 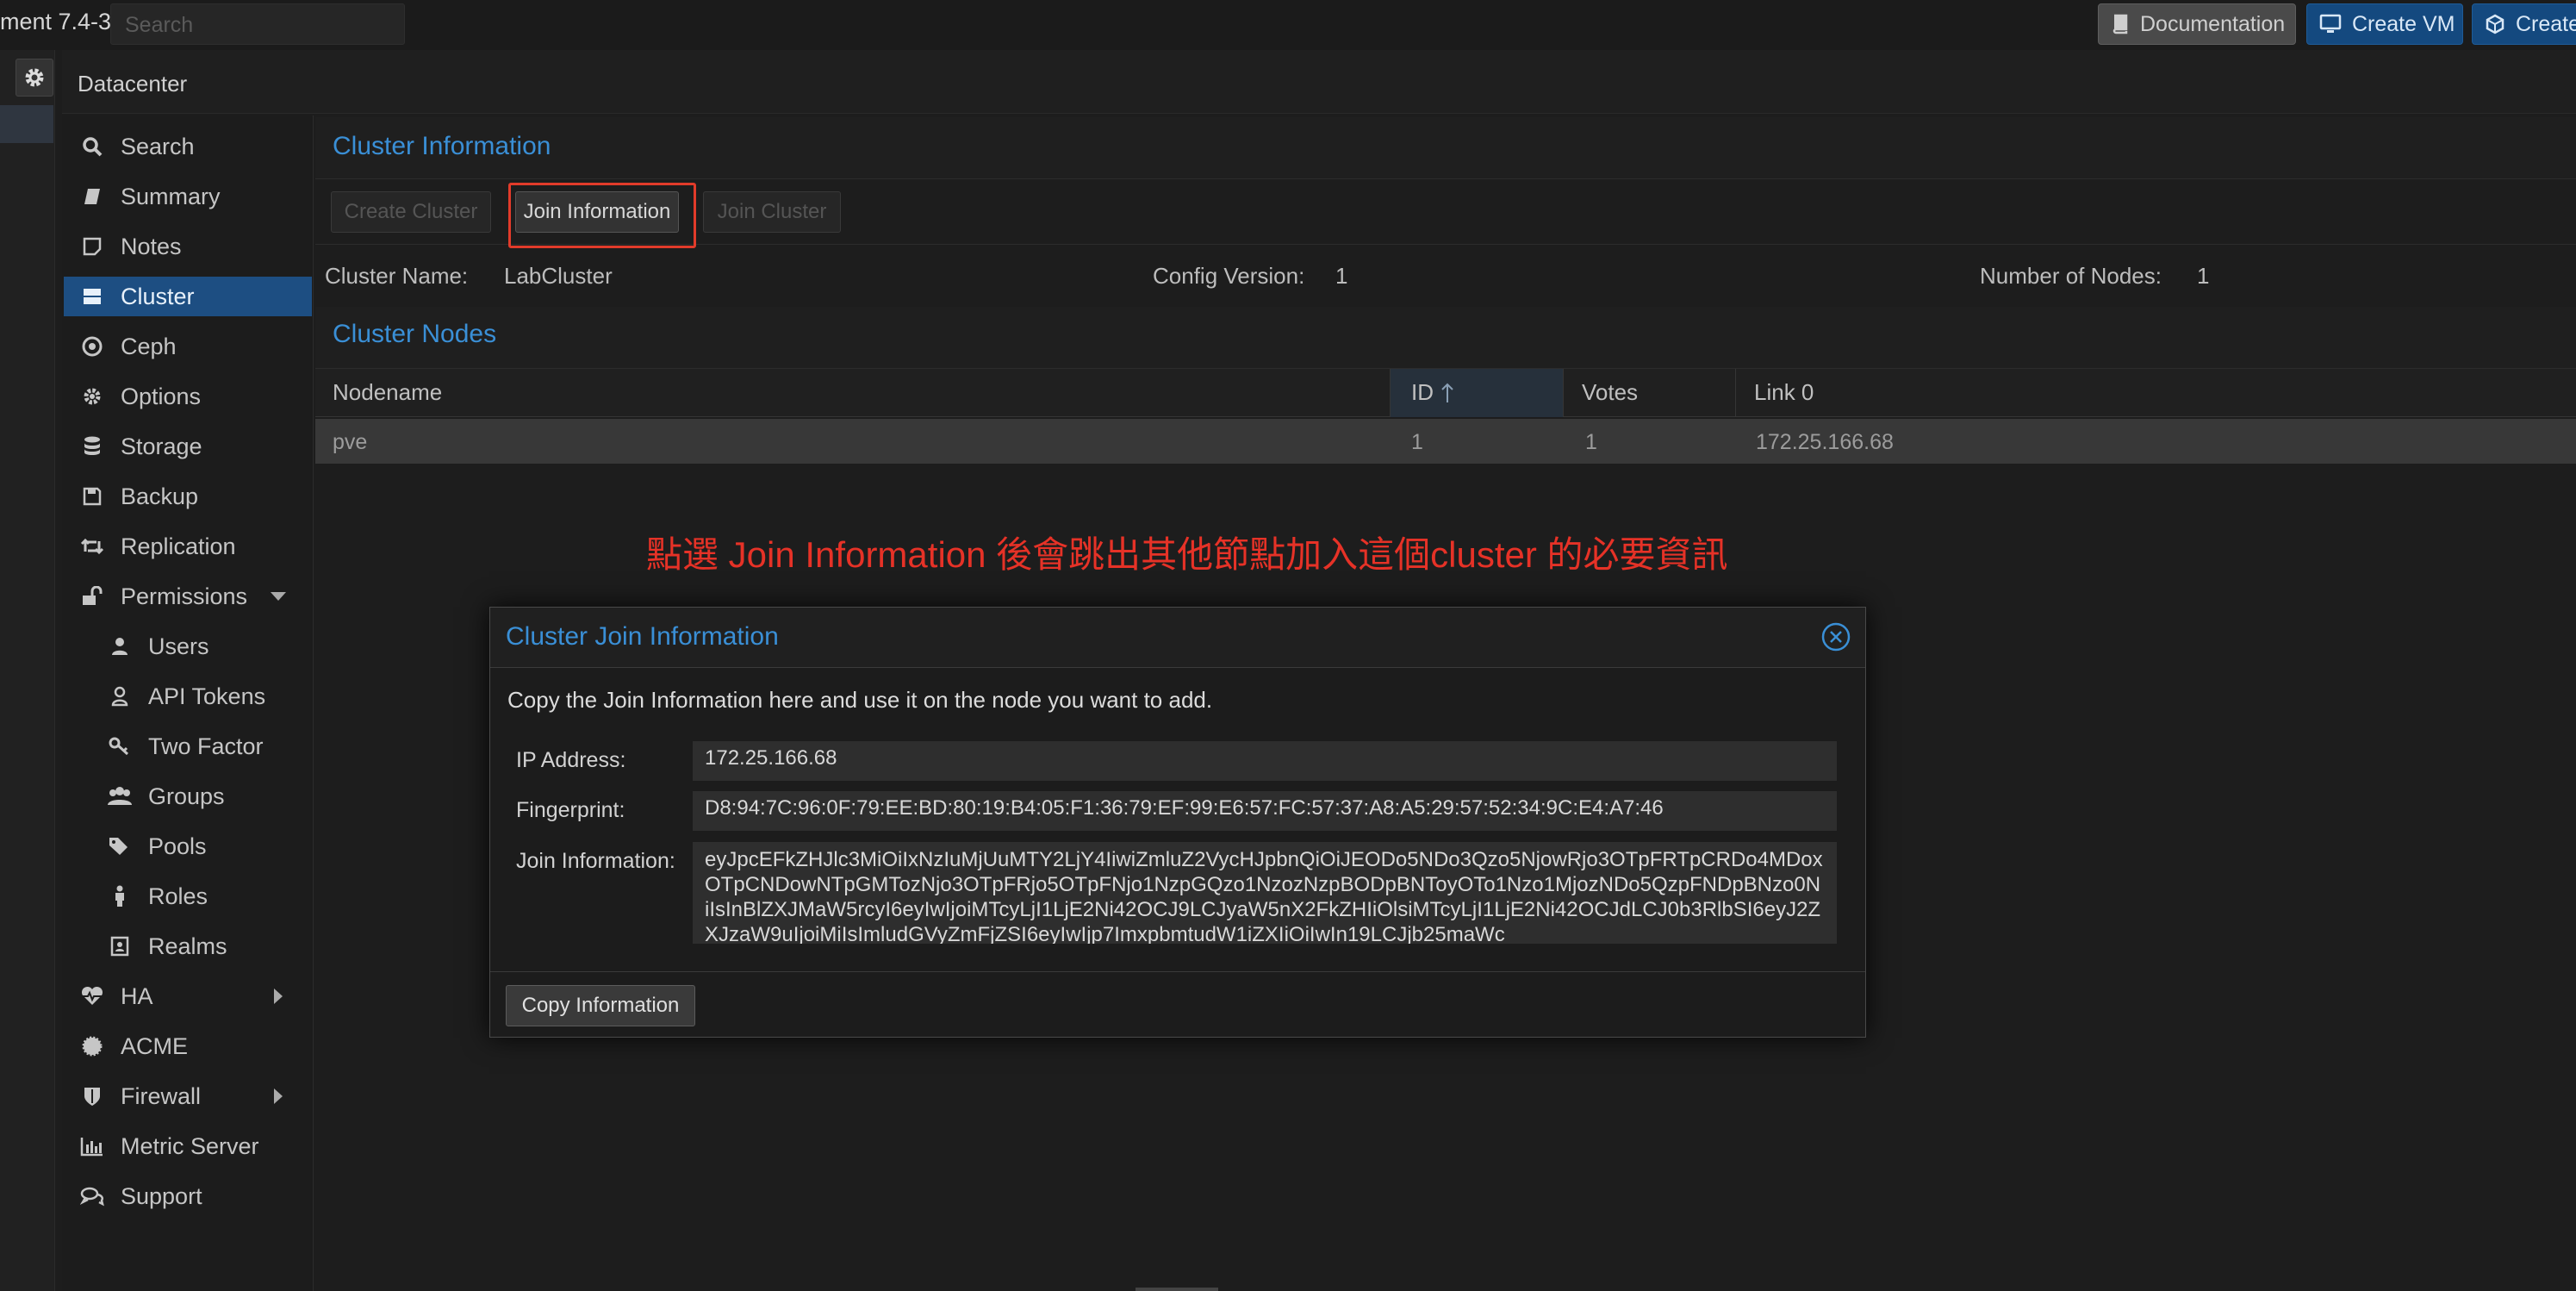 What do you see at coordinates (162, 396) in the screenshot?
I see `menu-item-label: Options` at bounding box center [162, 396].